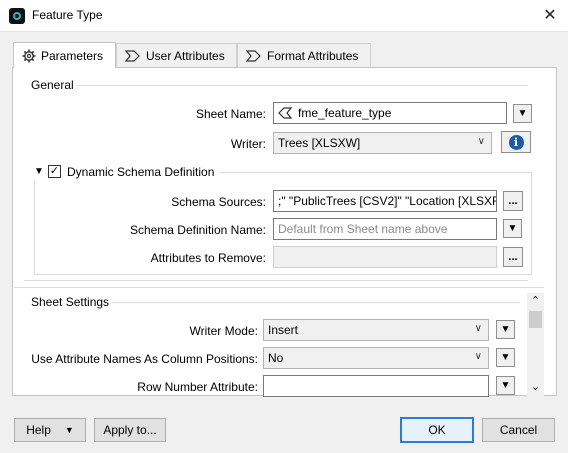  What do you see at coordinates (39, 171) in the screenshot?
I see `collapse-icon: ▼` at bounding box center [39, 171].